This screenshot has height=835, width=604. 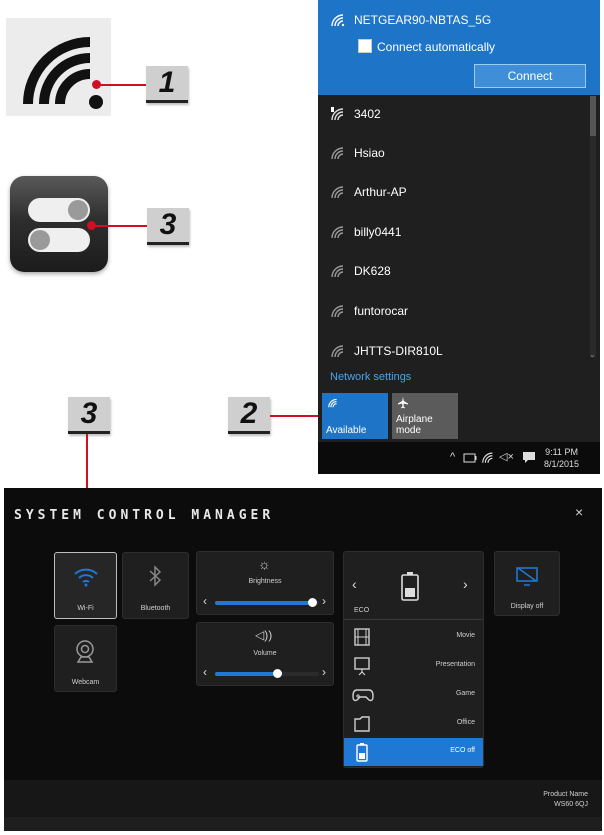 I want to click on volume-slider, so click(x=267, y=673).